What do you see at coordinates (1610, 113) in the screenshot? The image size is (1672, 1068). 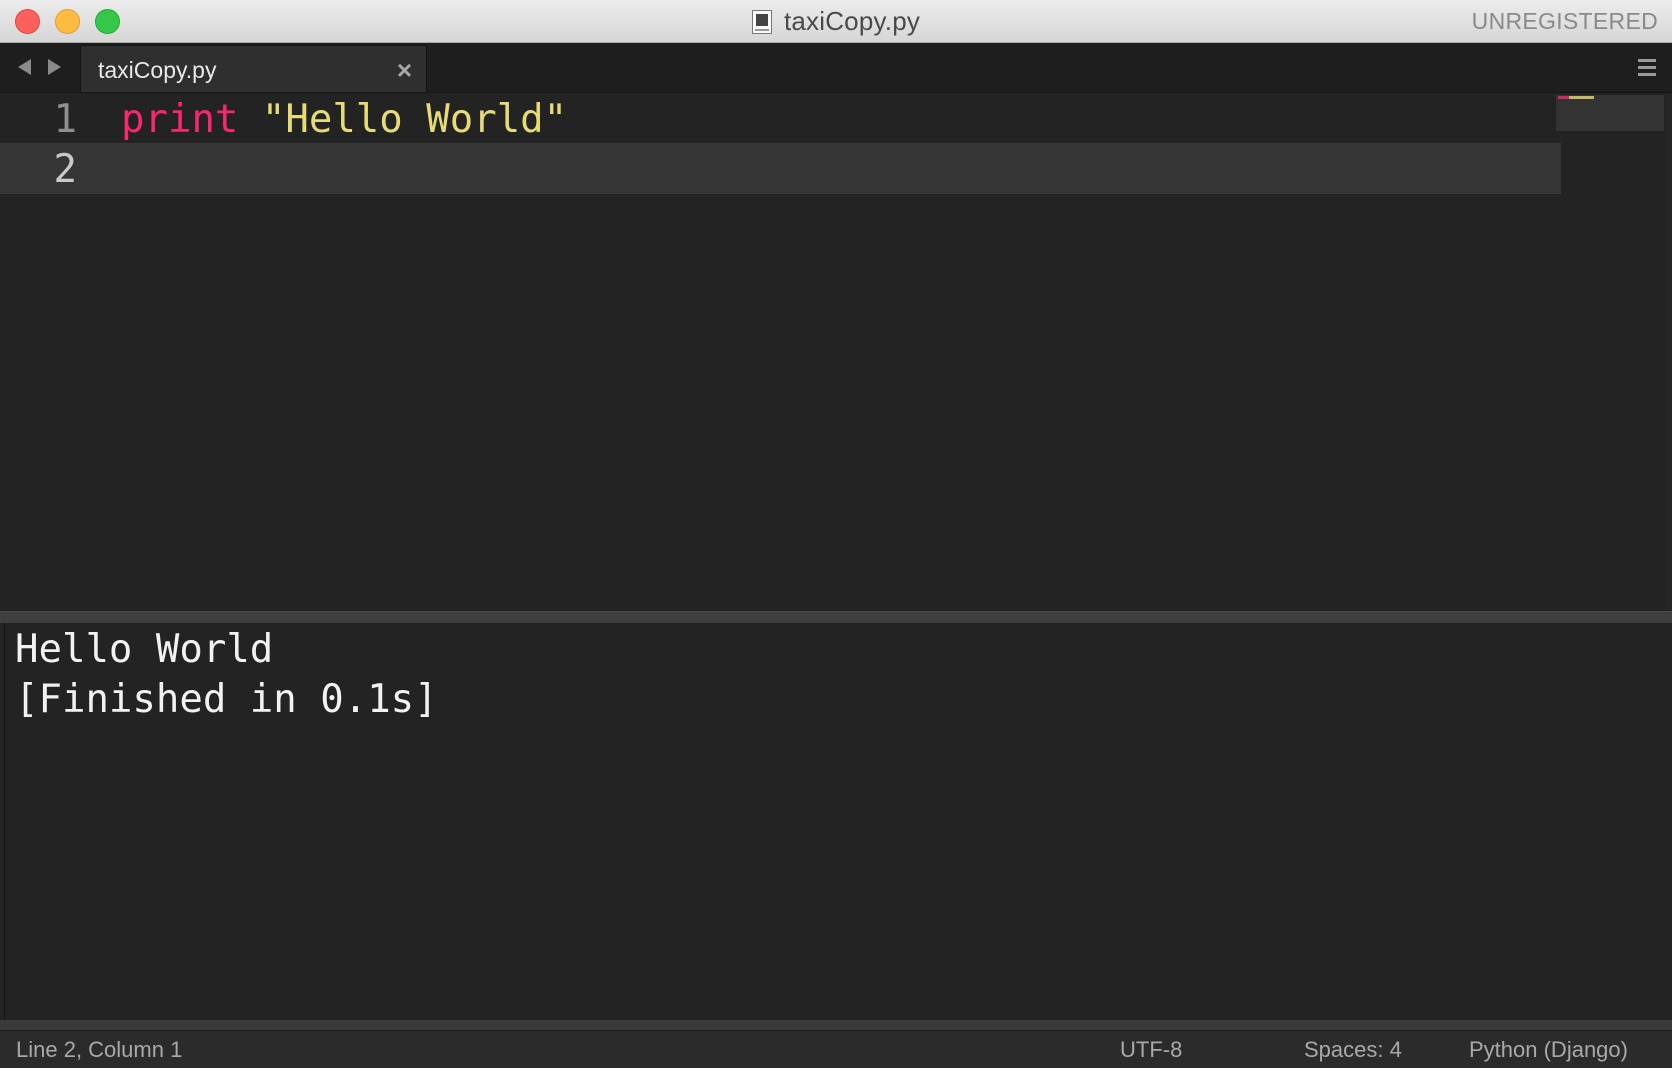 I see `minimap` at bounding box center [1610, 113].